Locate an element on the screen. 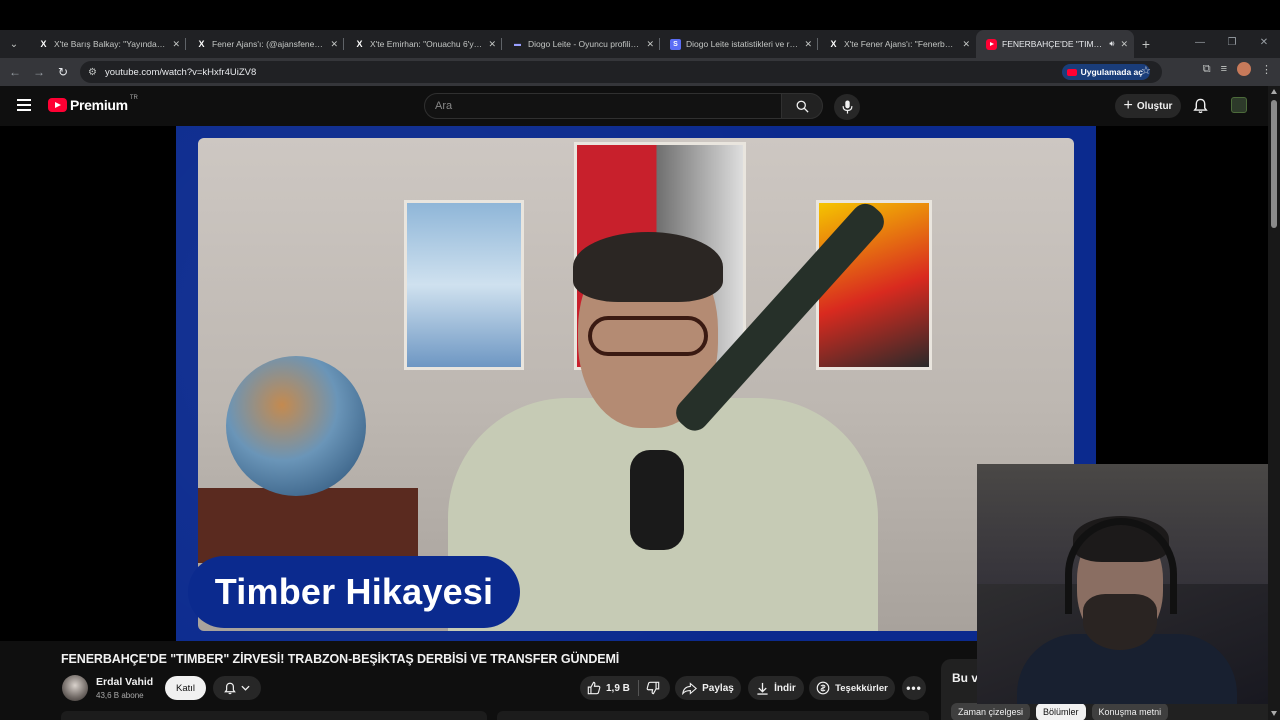 This screenshot has width=1280, height=720. tab-title: X'te Barış Balkay: "Yayındayım. İ is located at coordinates (110, 44).